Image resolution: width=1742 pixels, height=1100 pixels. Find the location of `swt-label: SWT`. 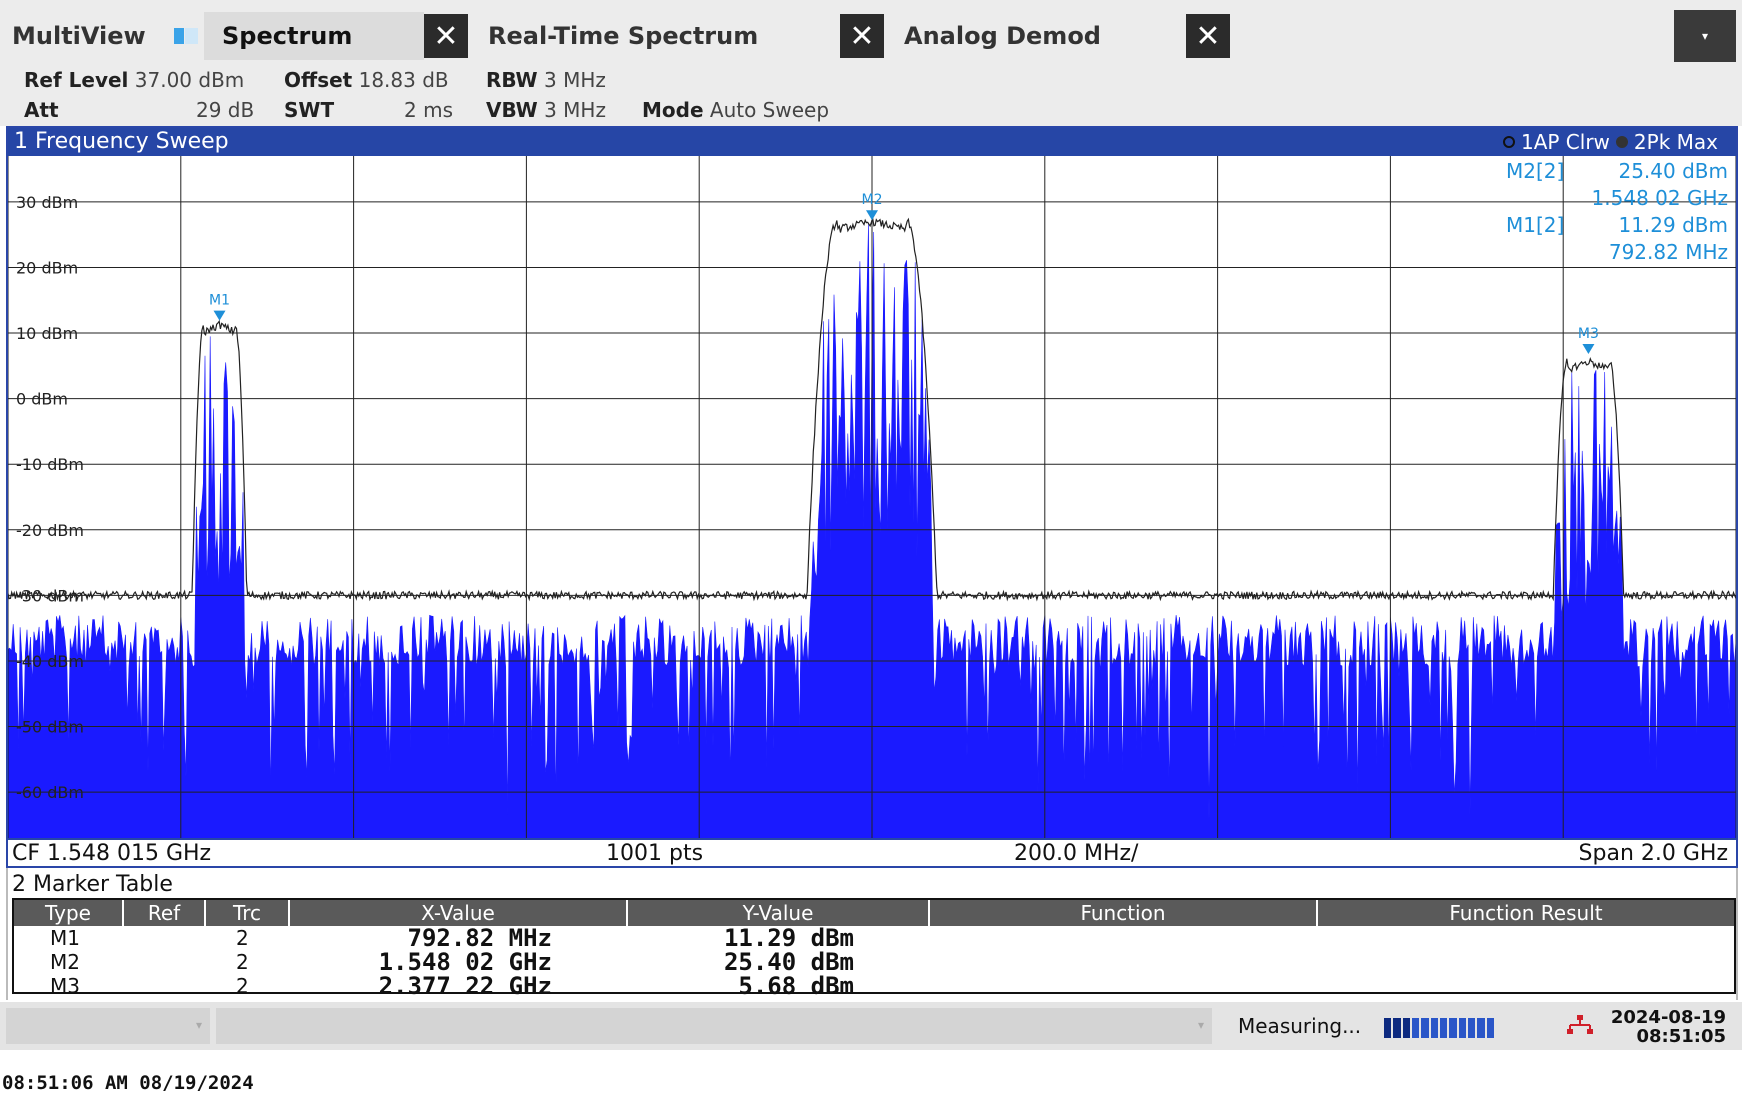

swt-label: SWT is located at coordinates (309, 110).